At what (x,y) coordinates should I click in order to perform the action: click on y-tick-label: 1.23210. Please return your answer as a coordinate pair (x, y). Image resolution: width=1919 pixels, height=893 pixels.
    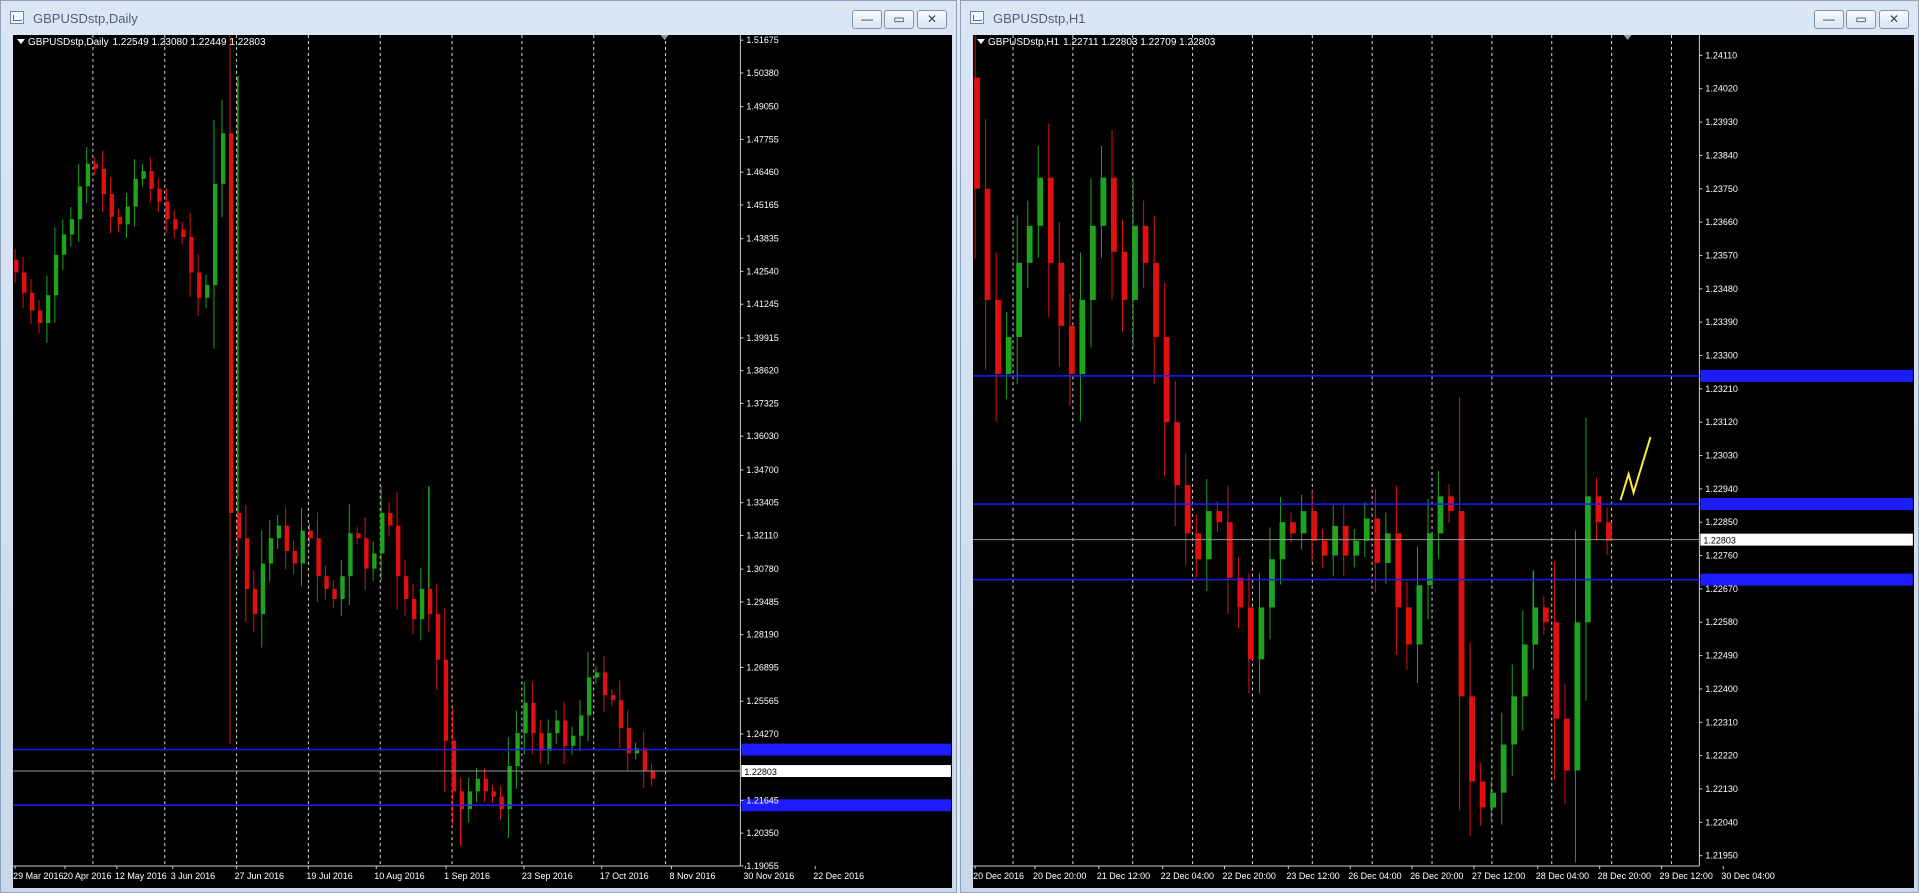
    Looking at the image, I should click on (1721, 389).